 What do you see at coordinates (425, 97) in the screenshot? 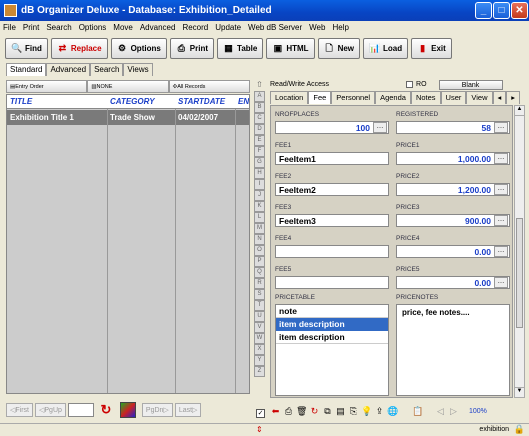
I see `tab-notes: Notes` at bounding box center [425, 97].